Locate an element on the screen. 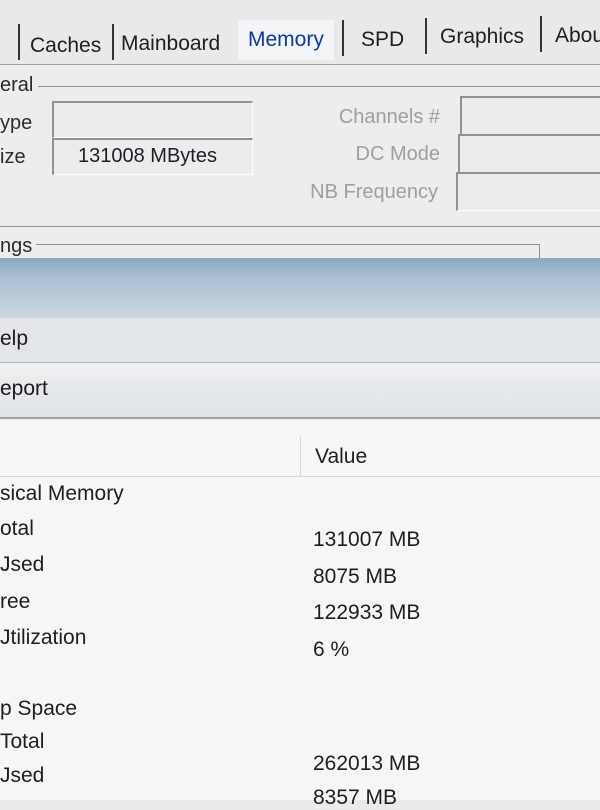 The height and width of the screenshot is (810, 600). channels-field is located at coordinates (530, 115).